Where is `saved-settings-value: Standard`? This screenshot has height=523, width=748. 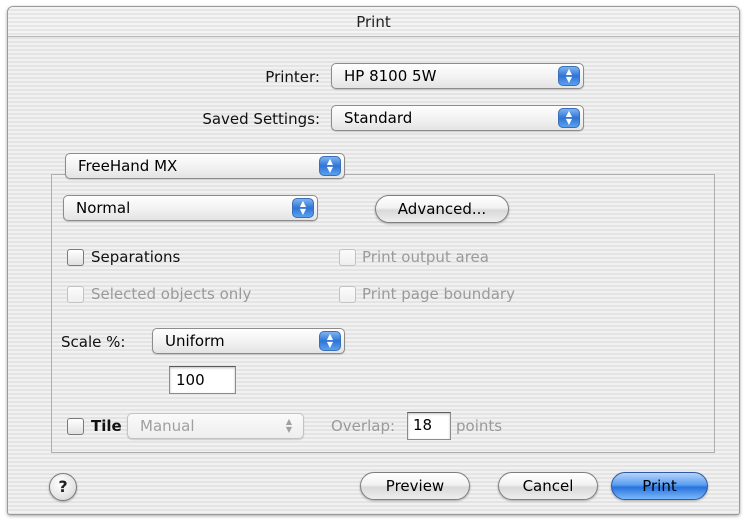 saved-settings-value: Standard is located at coordinates (378, 118).